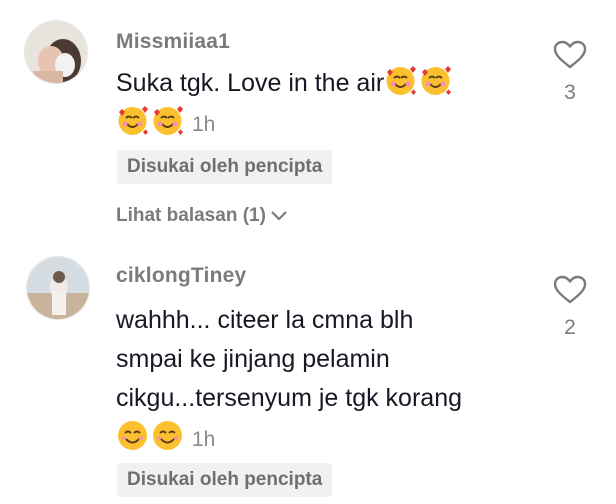  Describe the element at coordinates (570, 92) in the screenshot. I see `like-count: 3` at that location.